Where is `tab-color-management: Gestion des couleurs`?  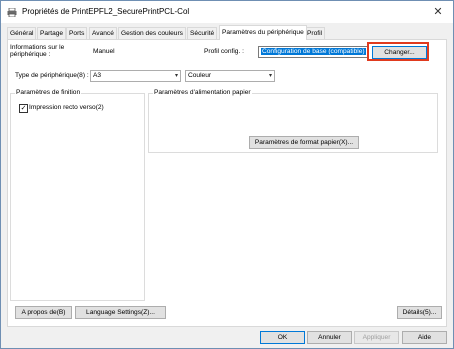 tab-color-management: Gestion des couleurs is located at coordinates (152, 33).